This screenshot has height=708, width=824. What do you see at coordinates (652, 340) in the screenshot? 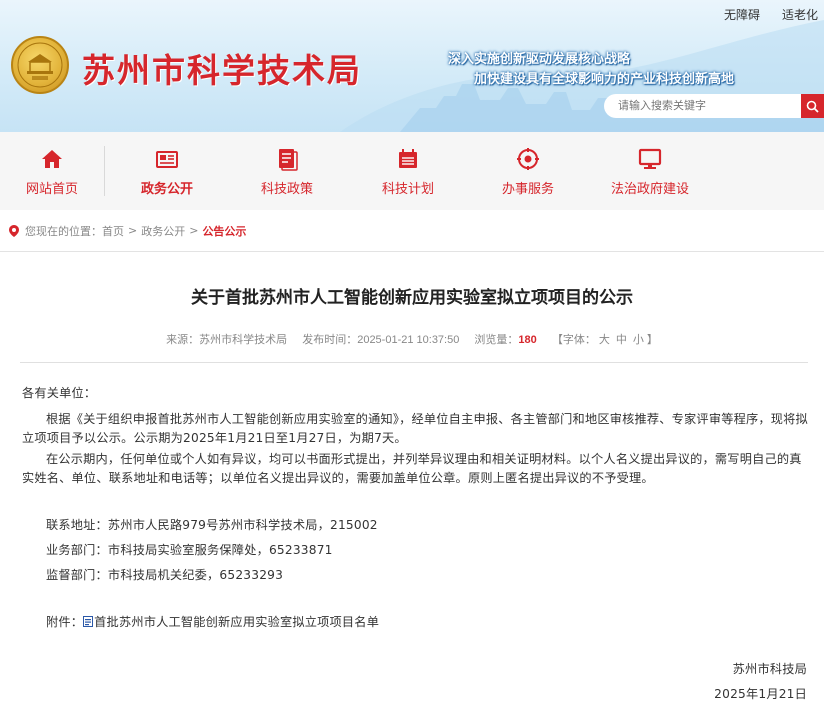
I see `font-size-close: 】` at bounding box center [652, 340].